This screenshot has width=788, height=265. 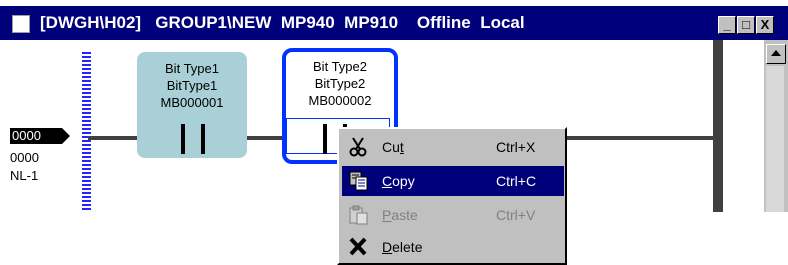 What do you see at coordinates (24, 175) in the screenshot?
I see `register-line-3: NL-1` at bounding box center [24, 175].